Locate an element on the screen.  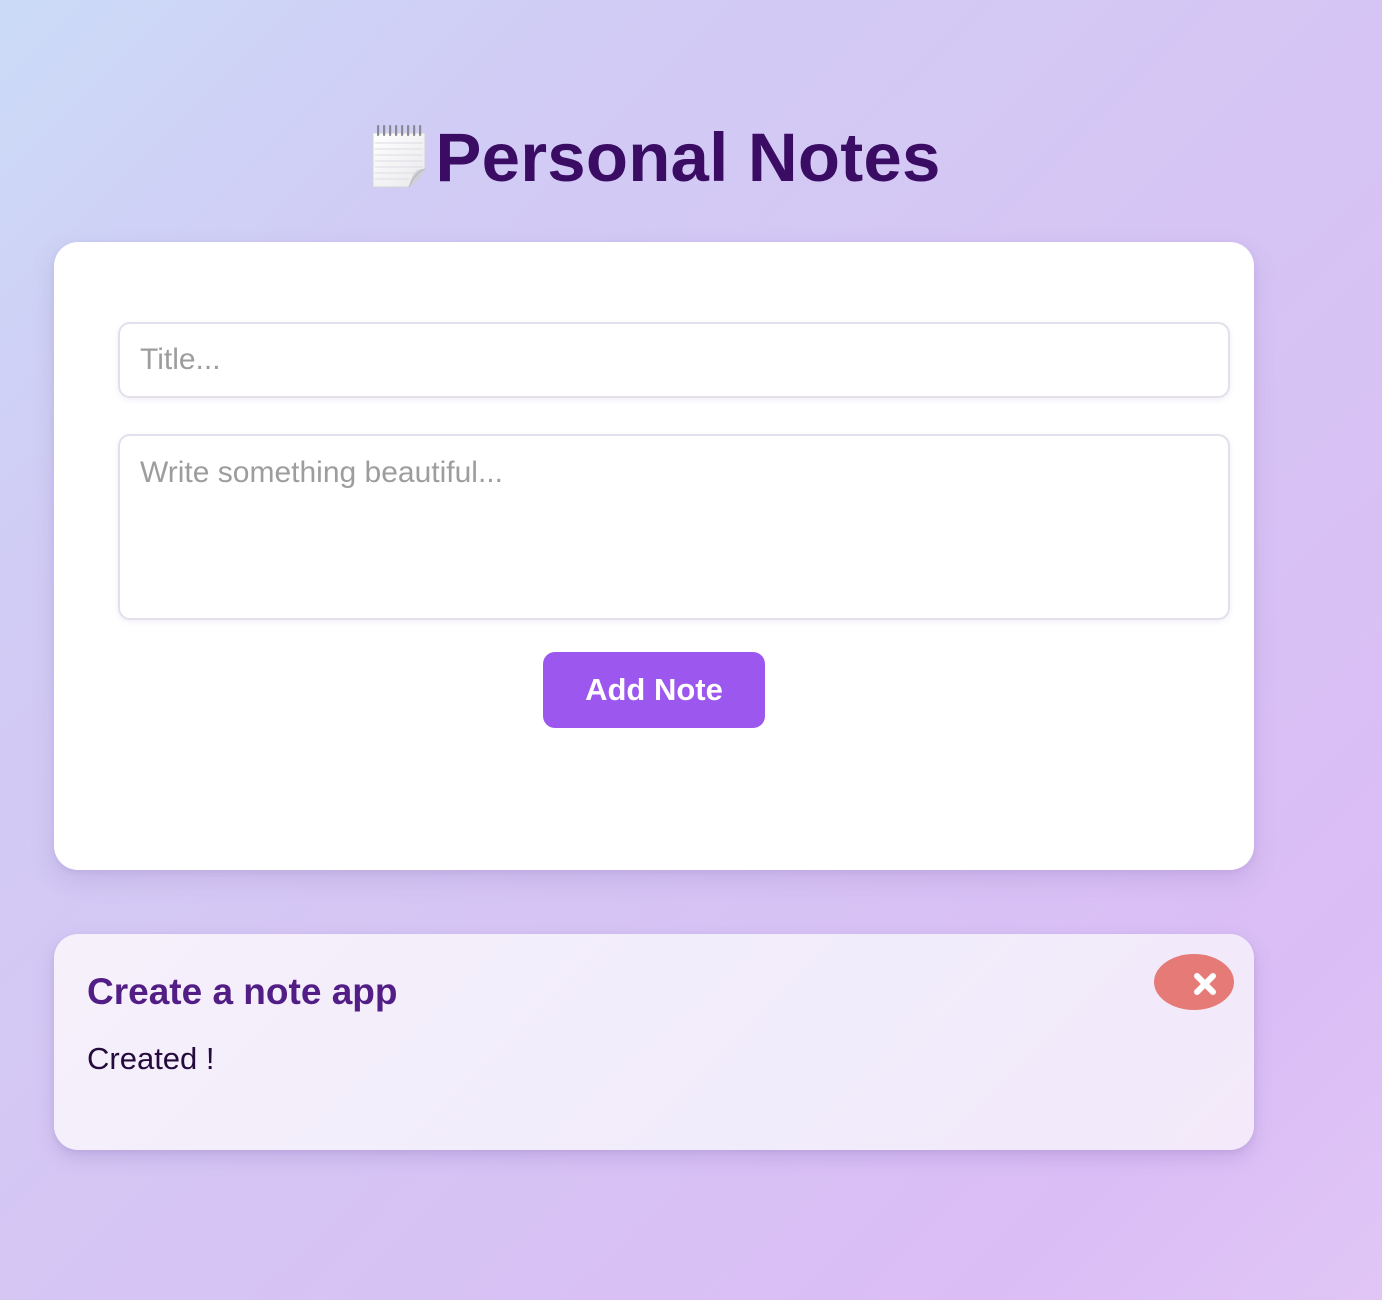
title-input is located at coordinates (674, 360).